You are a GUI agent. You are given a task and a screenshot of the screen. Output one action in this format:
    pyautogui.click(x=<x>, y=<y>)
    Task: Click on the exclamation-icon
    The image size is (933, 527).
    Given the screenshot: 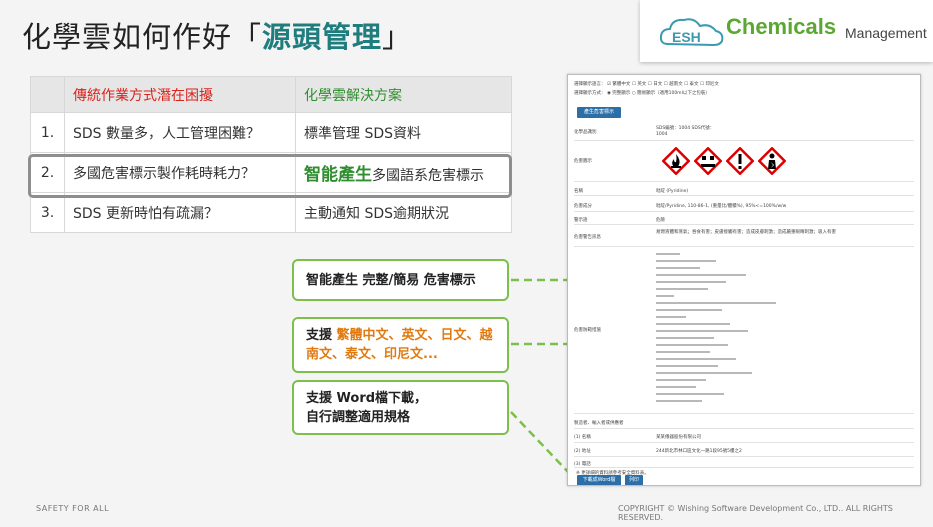 What is the action you would take?
    pyautogui.click(x=740, y=161)
    